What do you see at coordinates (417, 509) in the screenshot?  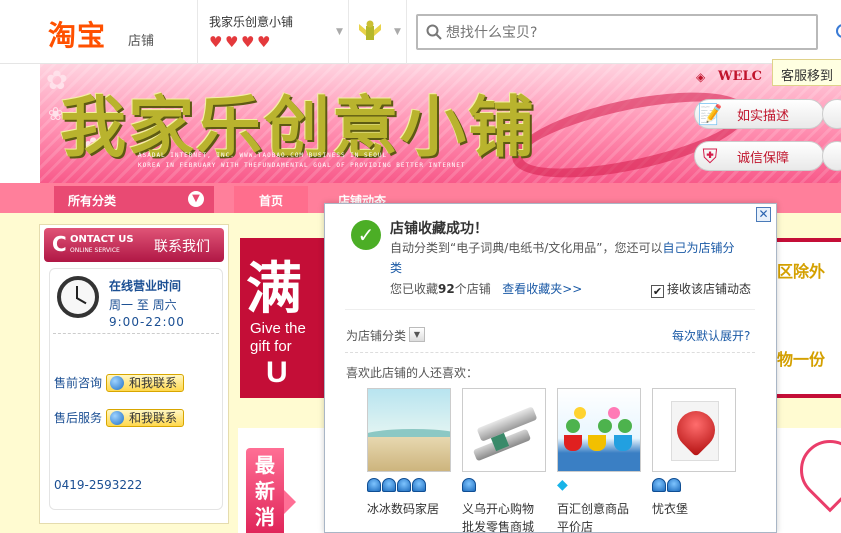 I see `shop-name-link: 冰冰数码家居` at bounding box center [417, 509].